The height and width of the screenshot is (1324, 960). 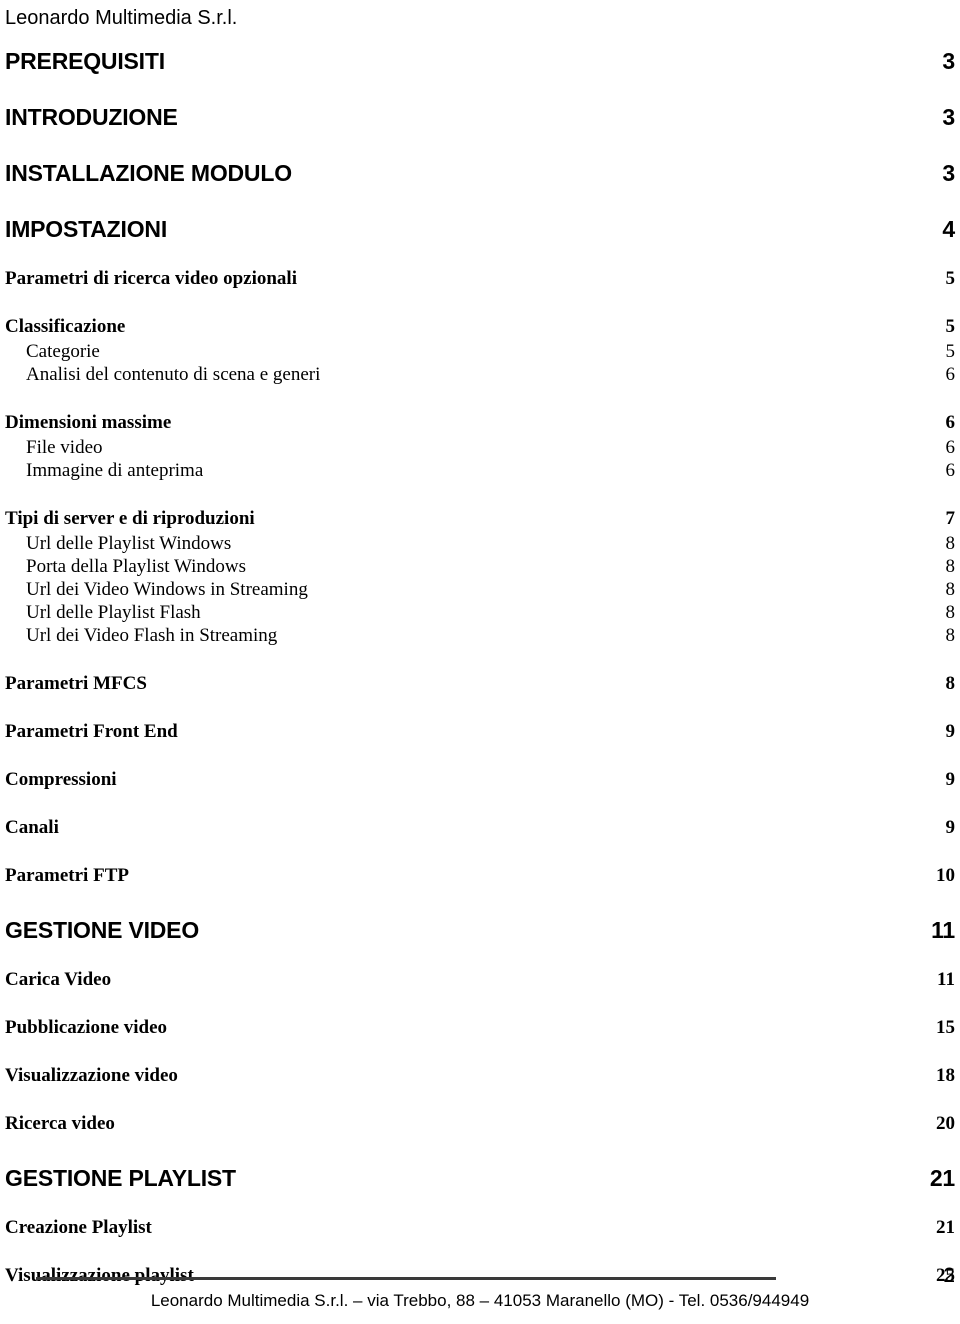 What do you see at coordinates (480, 732) in the screenshot?
I see `toc-entry: Parametri Front End 9` at bounding box center [480, 732].